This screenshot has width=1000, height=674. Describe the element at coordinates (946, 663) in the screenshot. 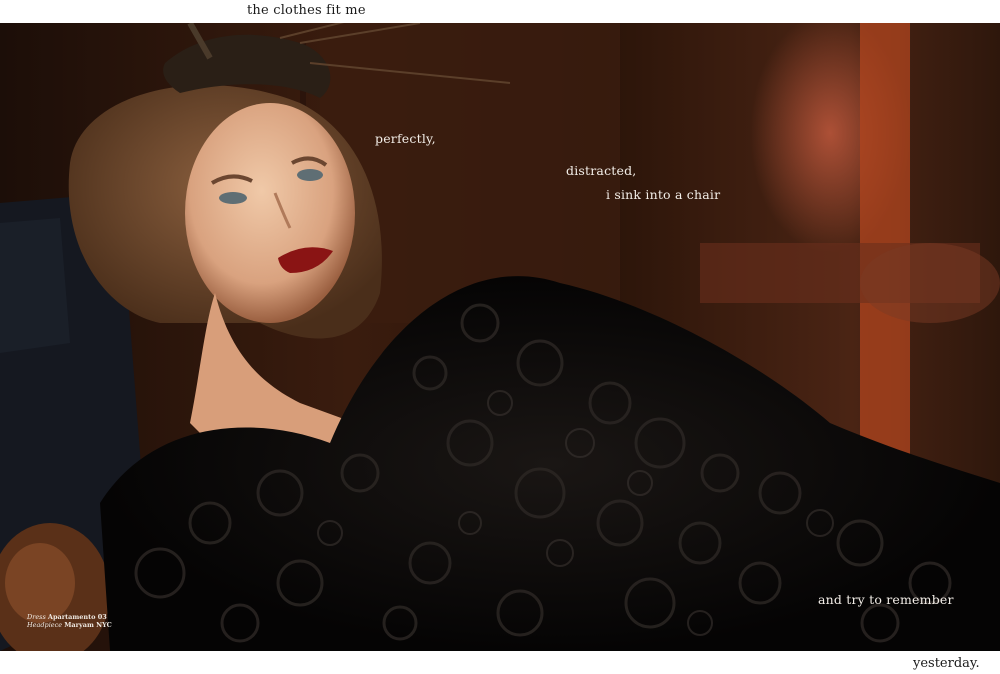

I see `footer-text: yesterday.` at that location.